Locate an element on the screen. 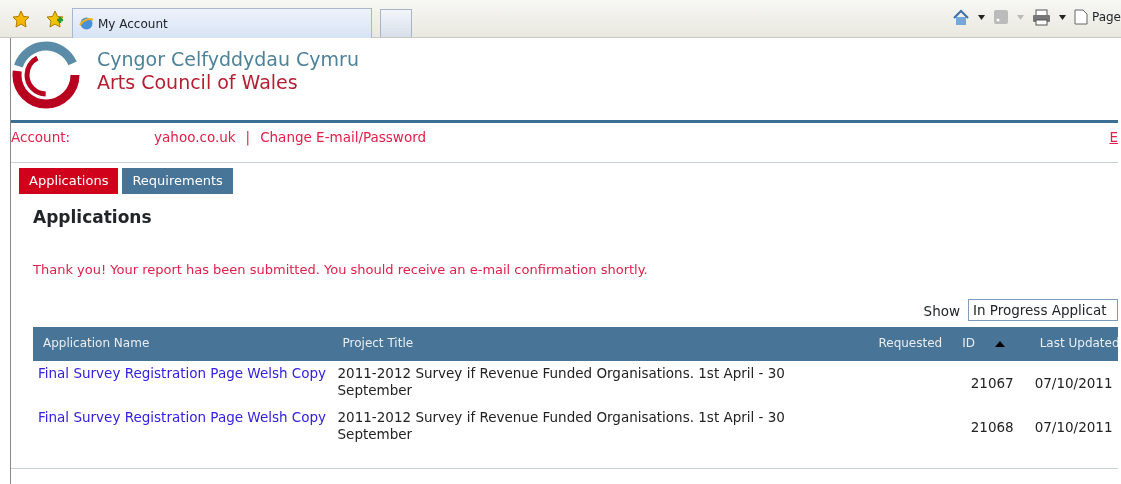  column-header: Project Title is located at coordinates (590, 344).